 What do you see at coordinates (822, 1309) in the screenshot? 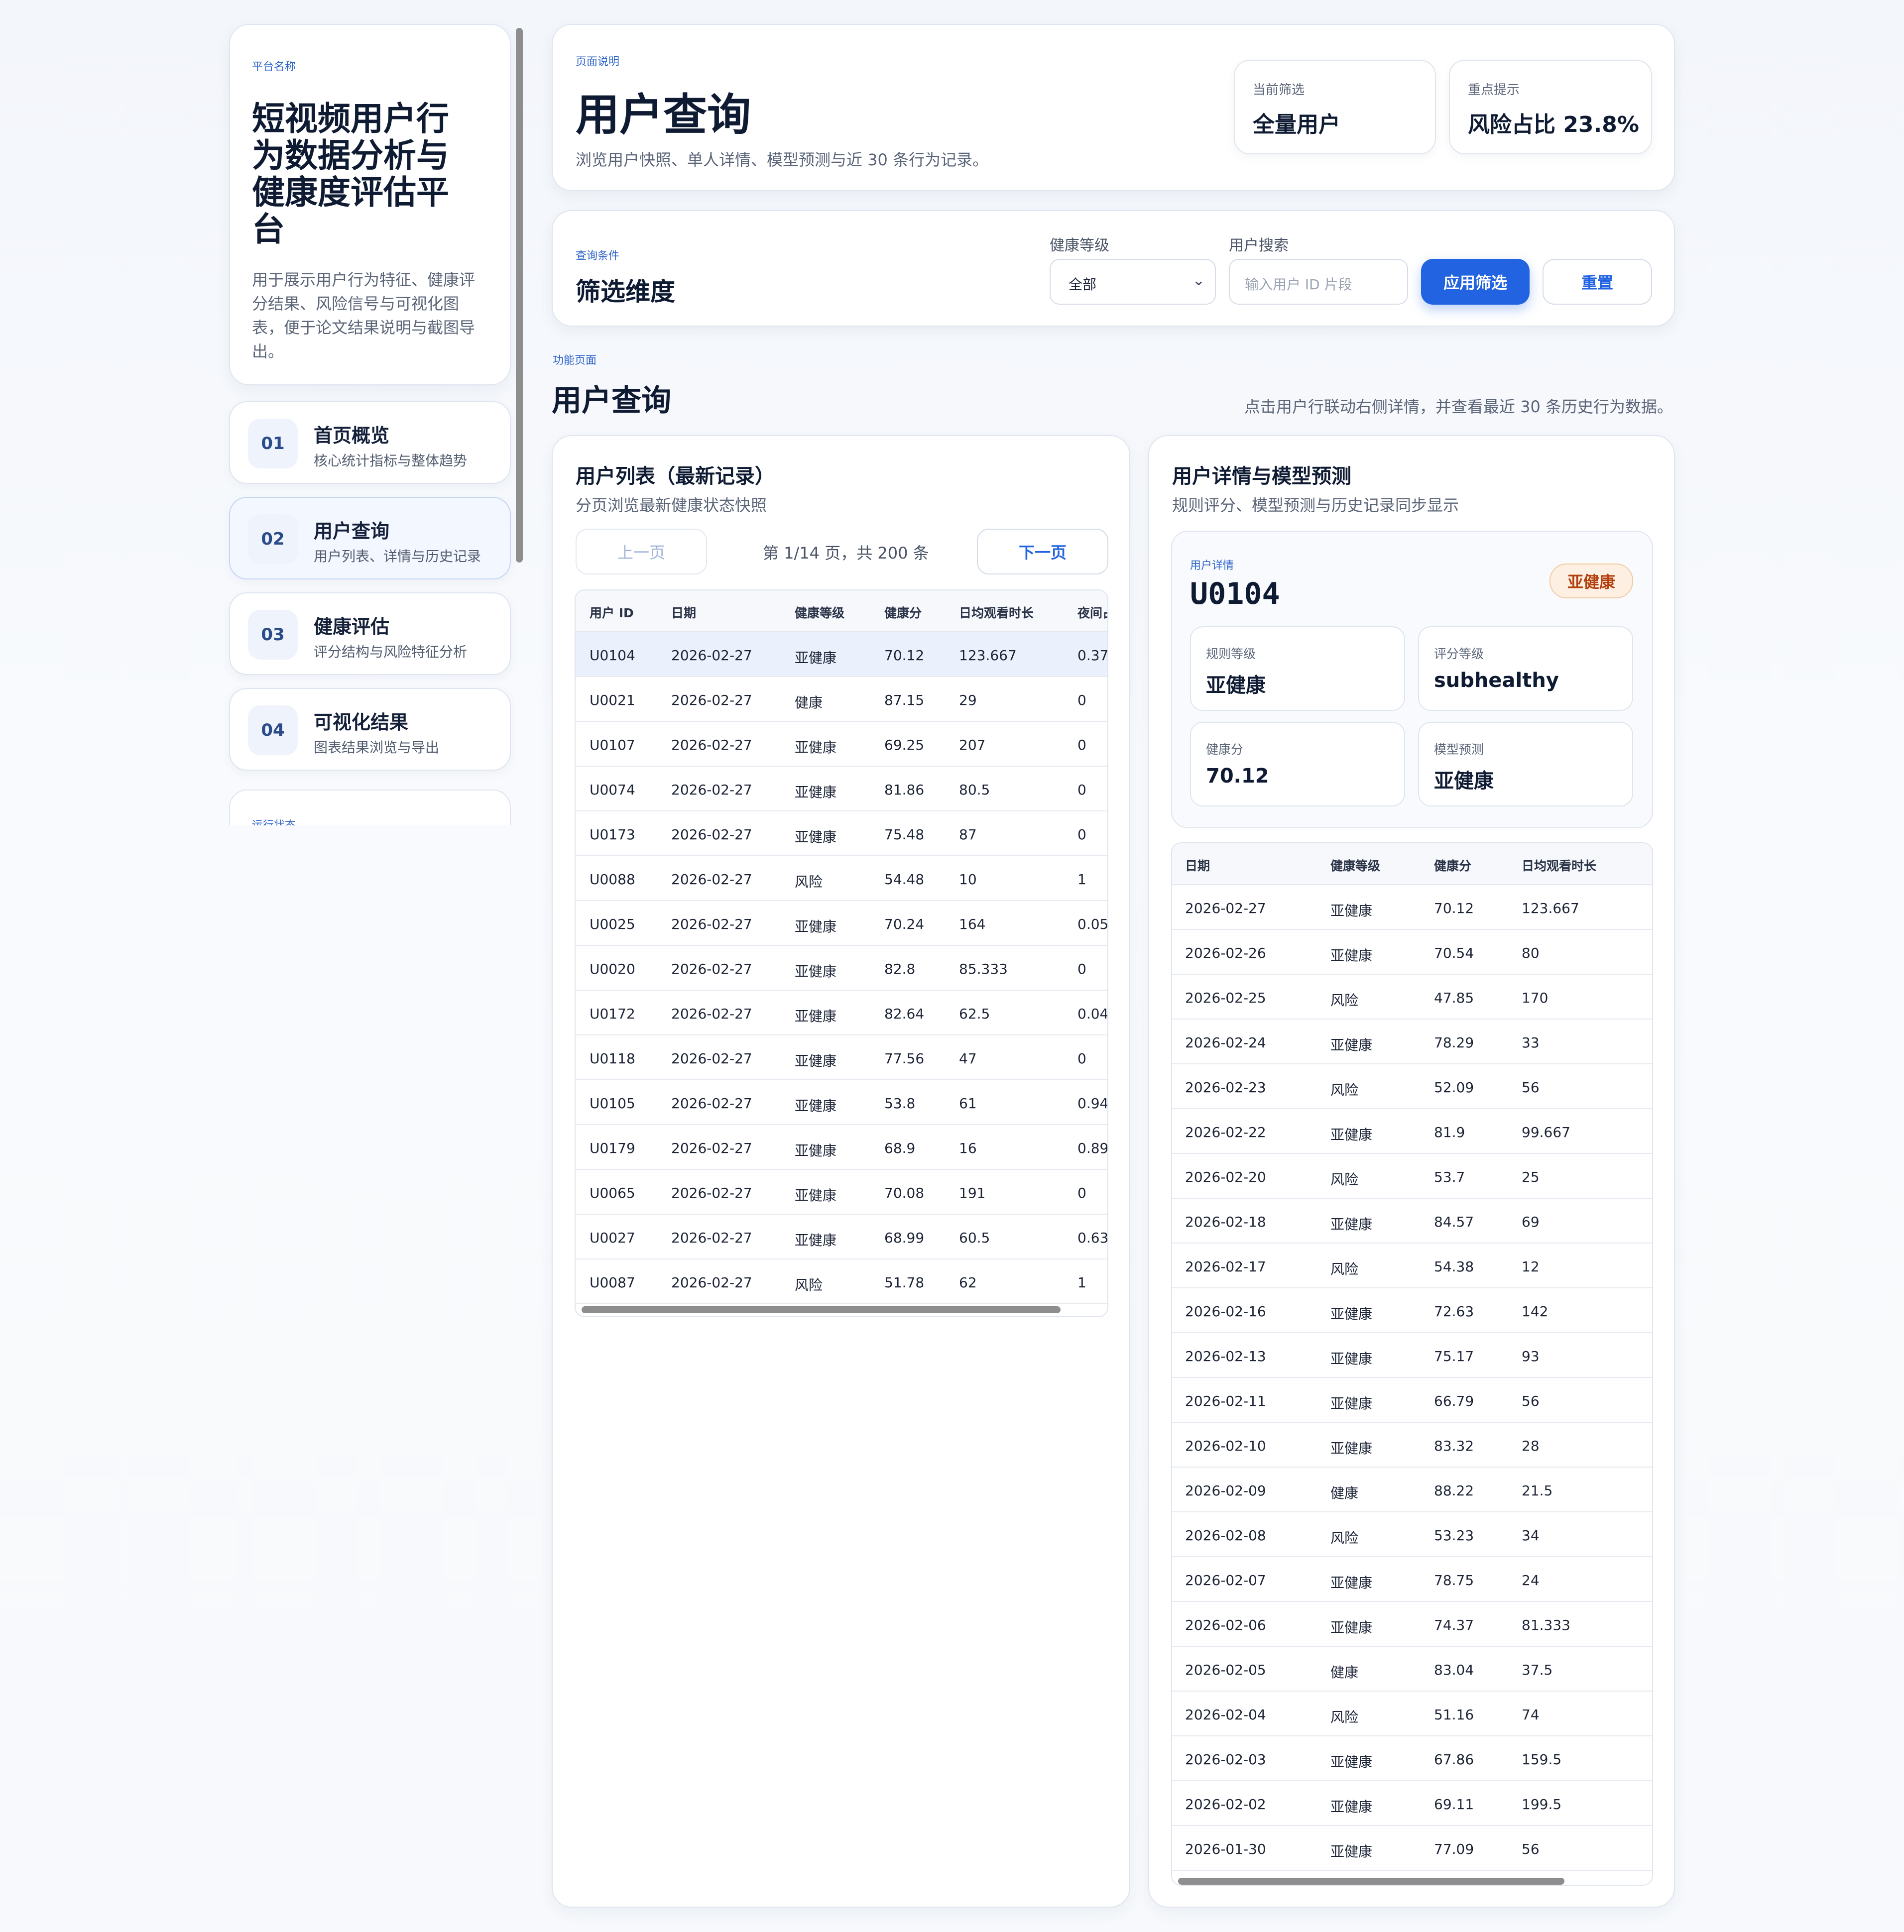
I see `table-horizontal-scrollbar` at bounding box center [822, 1309].